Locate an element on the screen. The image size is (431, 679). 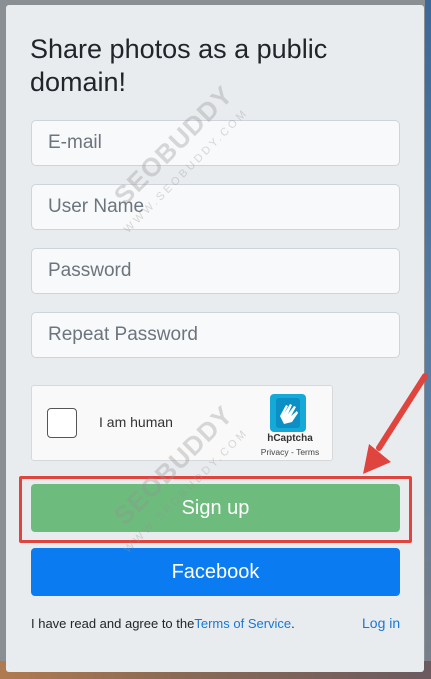
repeat-password-field is located at coordinates (215, 335).